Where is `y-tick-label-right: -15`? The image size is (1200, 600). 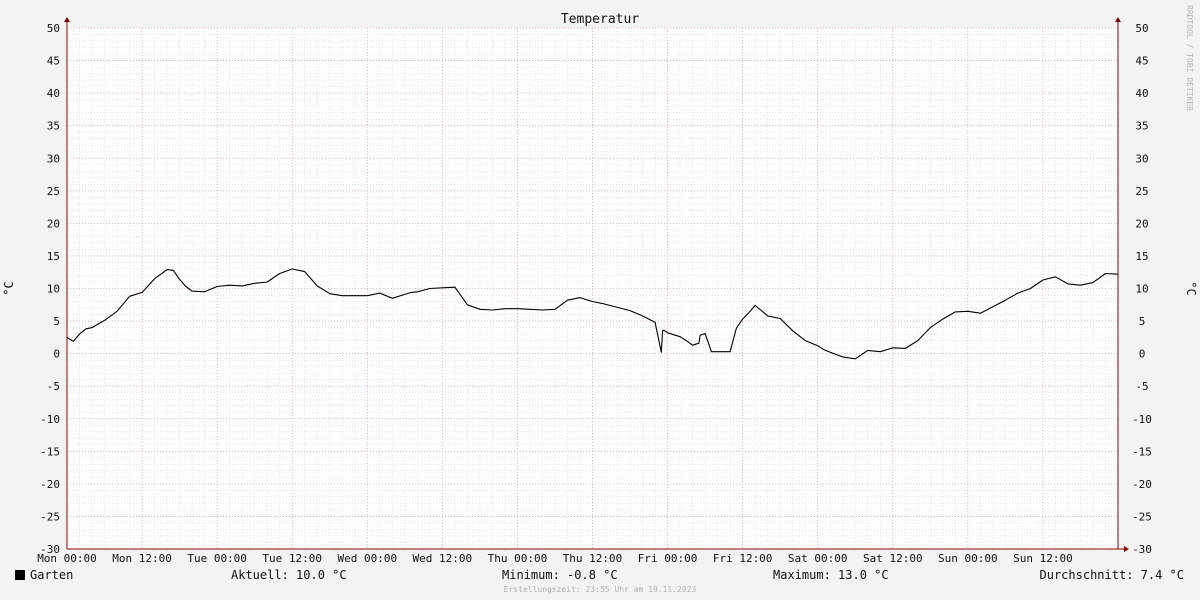
y-tick-label-right: -15 is located at coordinates (1142, 451).